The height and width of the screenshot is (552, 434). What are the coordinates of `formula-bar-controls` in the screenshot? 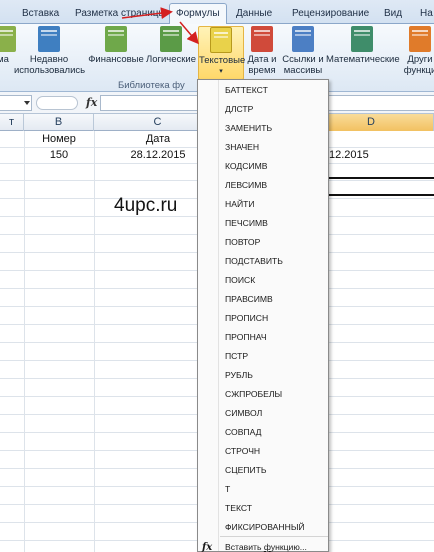 It's located at (57, 103).